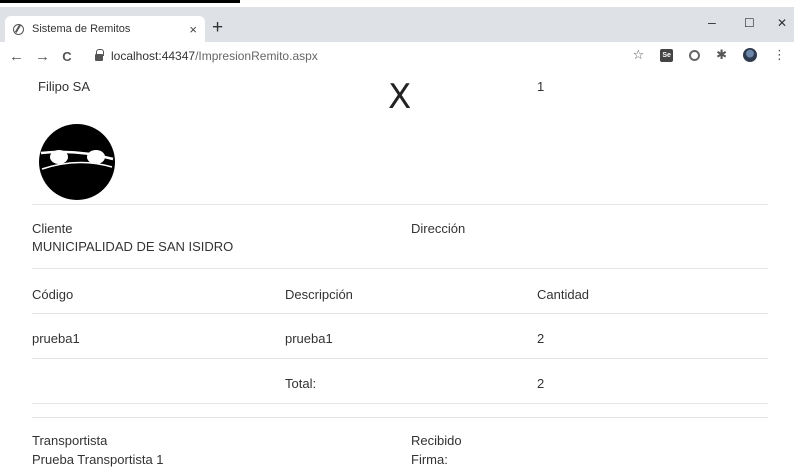 The image size is (794, 468). What do you see at coordinates (153, 56) in the screenshot?
I see `url-host: localhost:44347` at bounding box center [153, 56].